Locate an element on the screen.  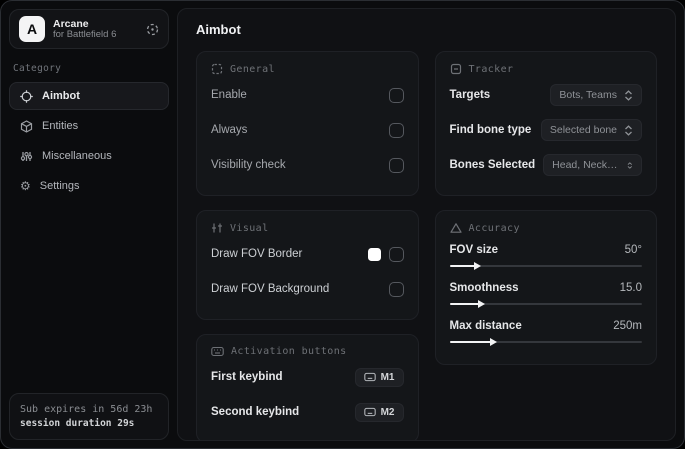
setting-label: FOV size is located at coordinates (474, 250).